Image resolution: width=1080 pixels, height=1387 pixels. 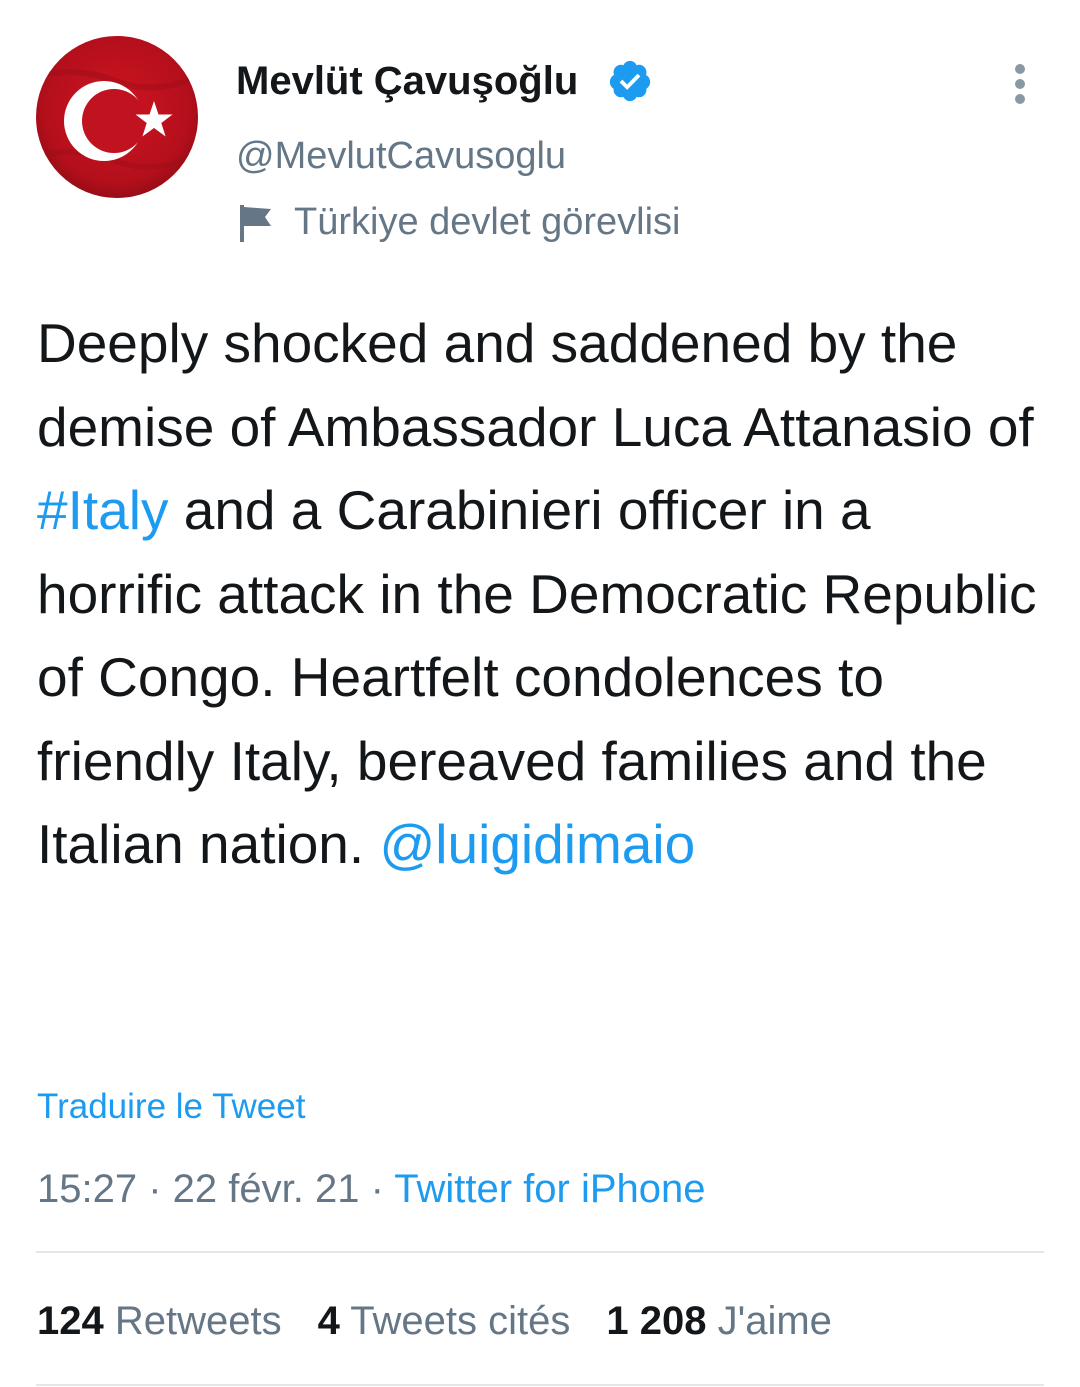 What do you see at coordinates (171, 1107) in the screenshot?
I see `translate-tweet-link: Traduire le Tweet` at bounding box center [171, 1107].